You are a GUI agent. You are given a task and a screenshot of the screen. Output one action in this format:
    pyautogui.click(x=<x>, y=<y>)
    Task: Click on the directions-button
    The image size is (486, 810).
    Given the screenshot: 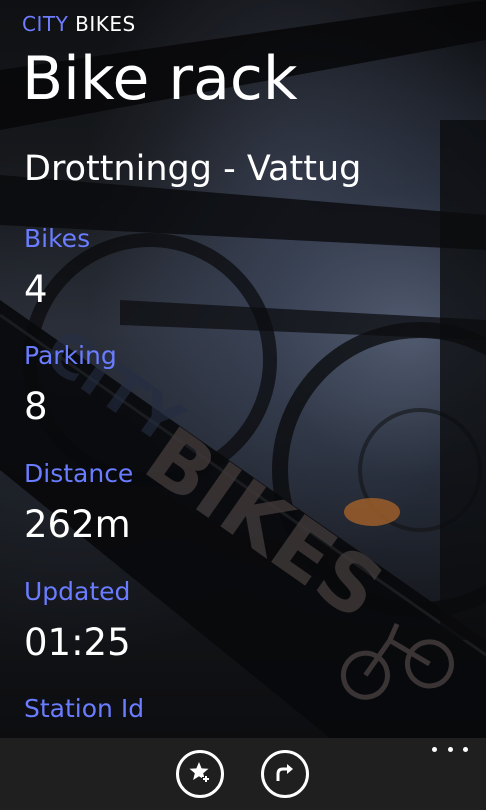 What is the action you would take?
    pyautogui.click(x=285, y=774)
    